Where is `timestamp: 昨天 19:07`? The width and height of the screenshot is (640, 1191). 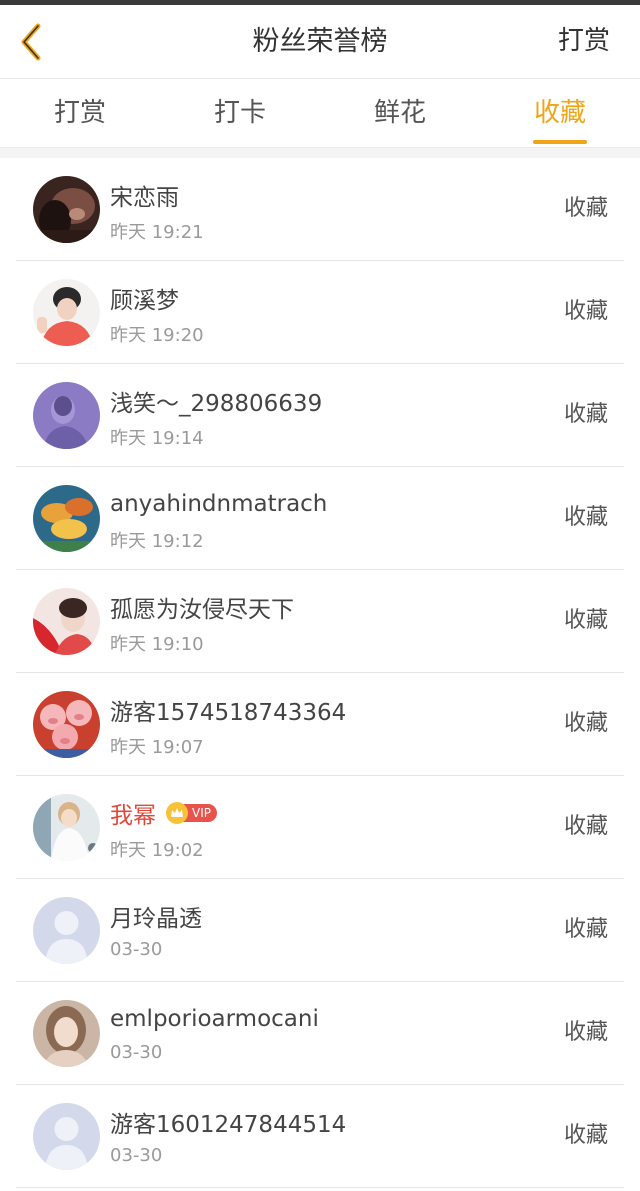
timestamp: 昨天 19:07 is located at coordinates (157, 747).